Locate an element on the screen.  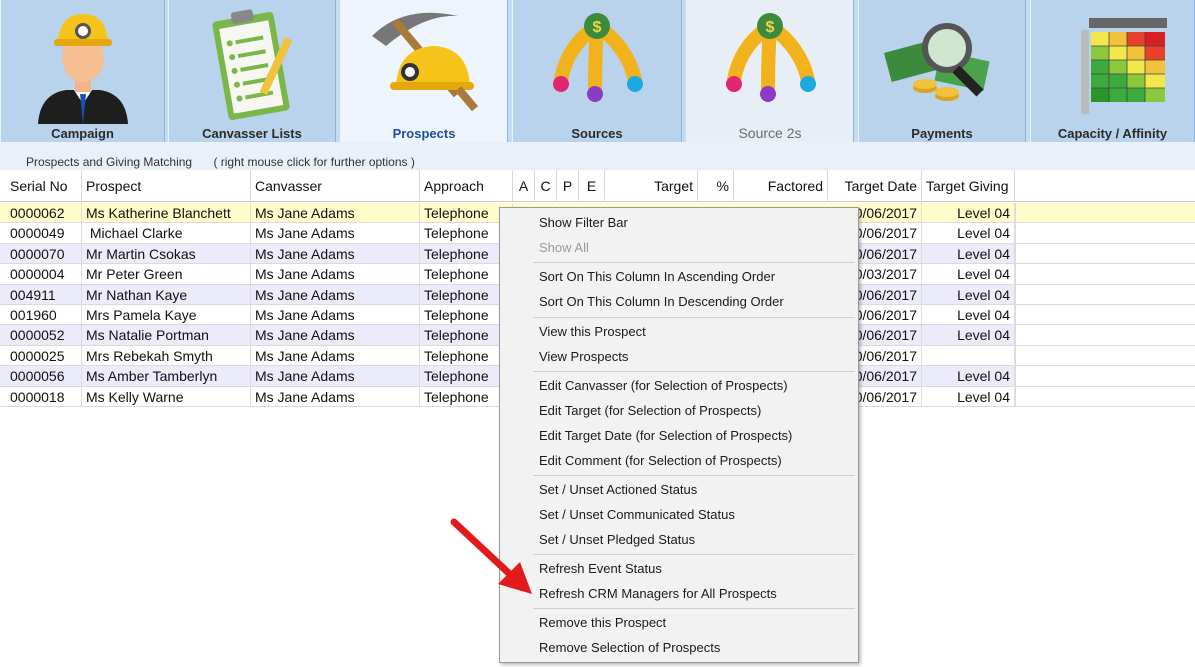
tab-label: Capacity / Affinity is located at coordinates (1112, 133).